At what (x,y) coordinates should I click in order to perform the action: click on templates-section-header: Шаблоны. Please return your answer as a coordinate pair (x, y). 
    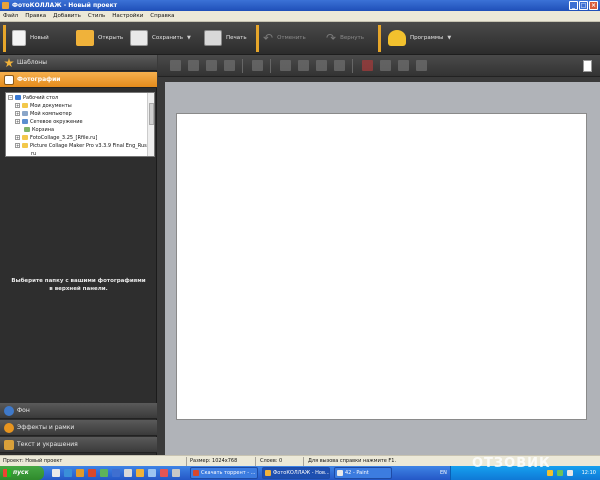
    Looking at the image, I should click on (78, 63).